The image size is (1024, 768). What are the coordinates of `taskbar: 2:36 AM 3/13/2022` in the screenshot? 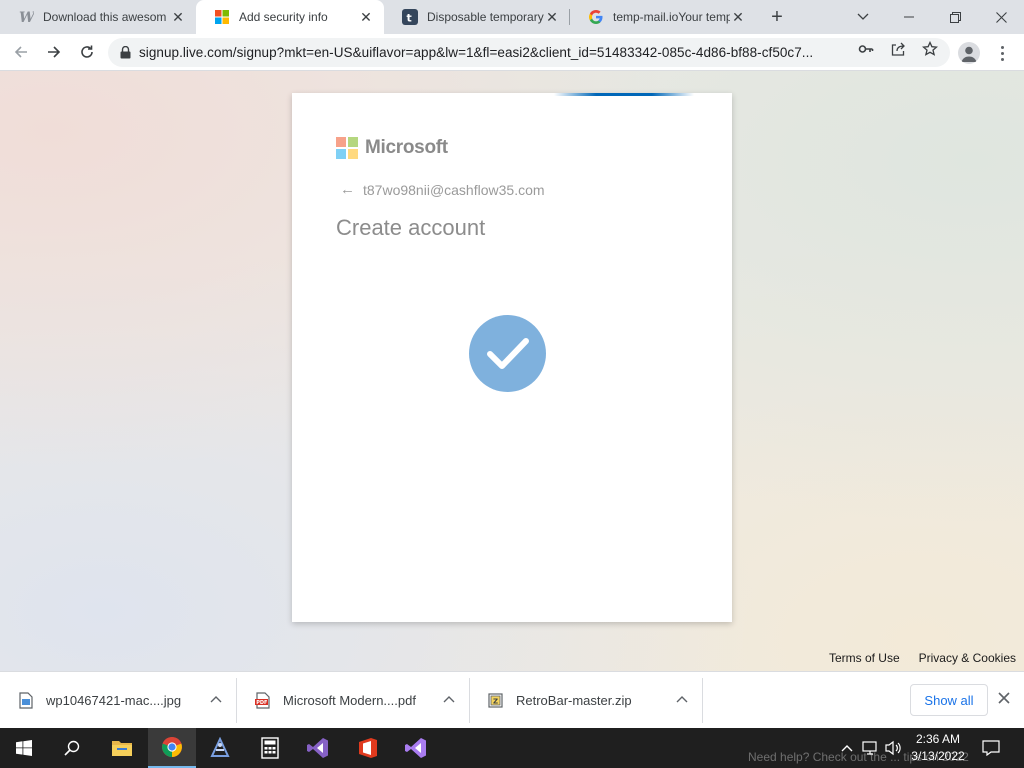 It's located at (512, 748).